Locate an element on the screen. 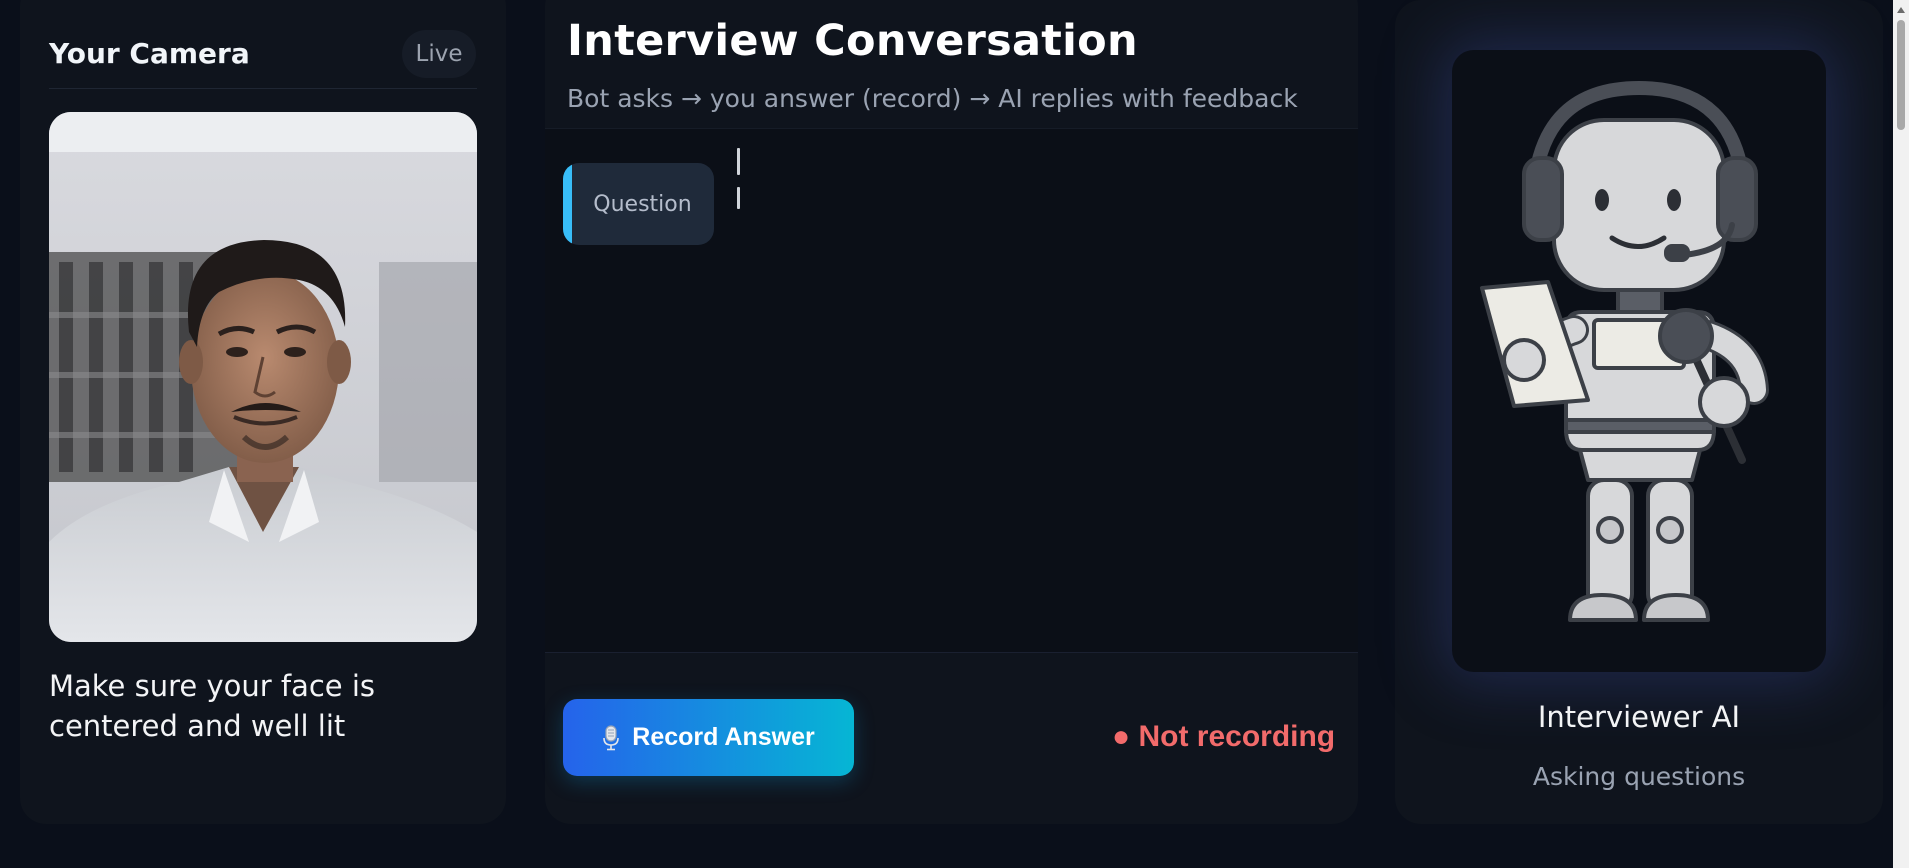  scroll-up-arrow-icon is located at coordinates (1901, 10).